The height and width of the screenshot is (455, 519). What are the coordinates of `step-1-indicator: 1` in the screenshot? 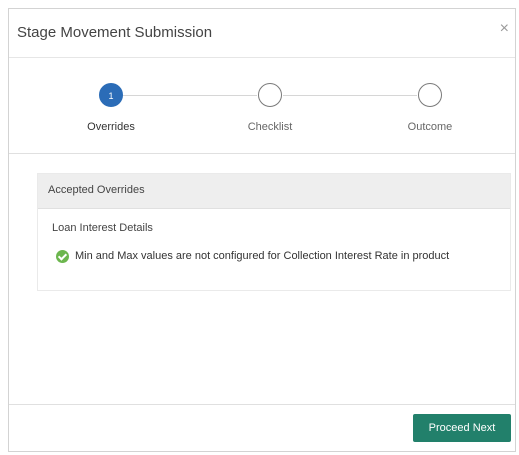 It's located at (111, 95).